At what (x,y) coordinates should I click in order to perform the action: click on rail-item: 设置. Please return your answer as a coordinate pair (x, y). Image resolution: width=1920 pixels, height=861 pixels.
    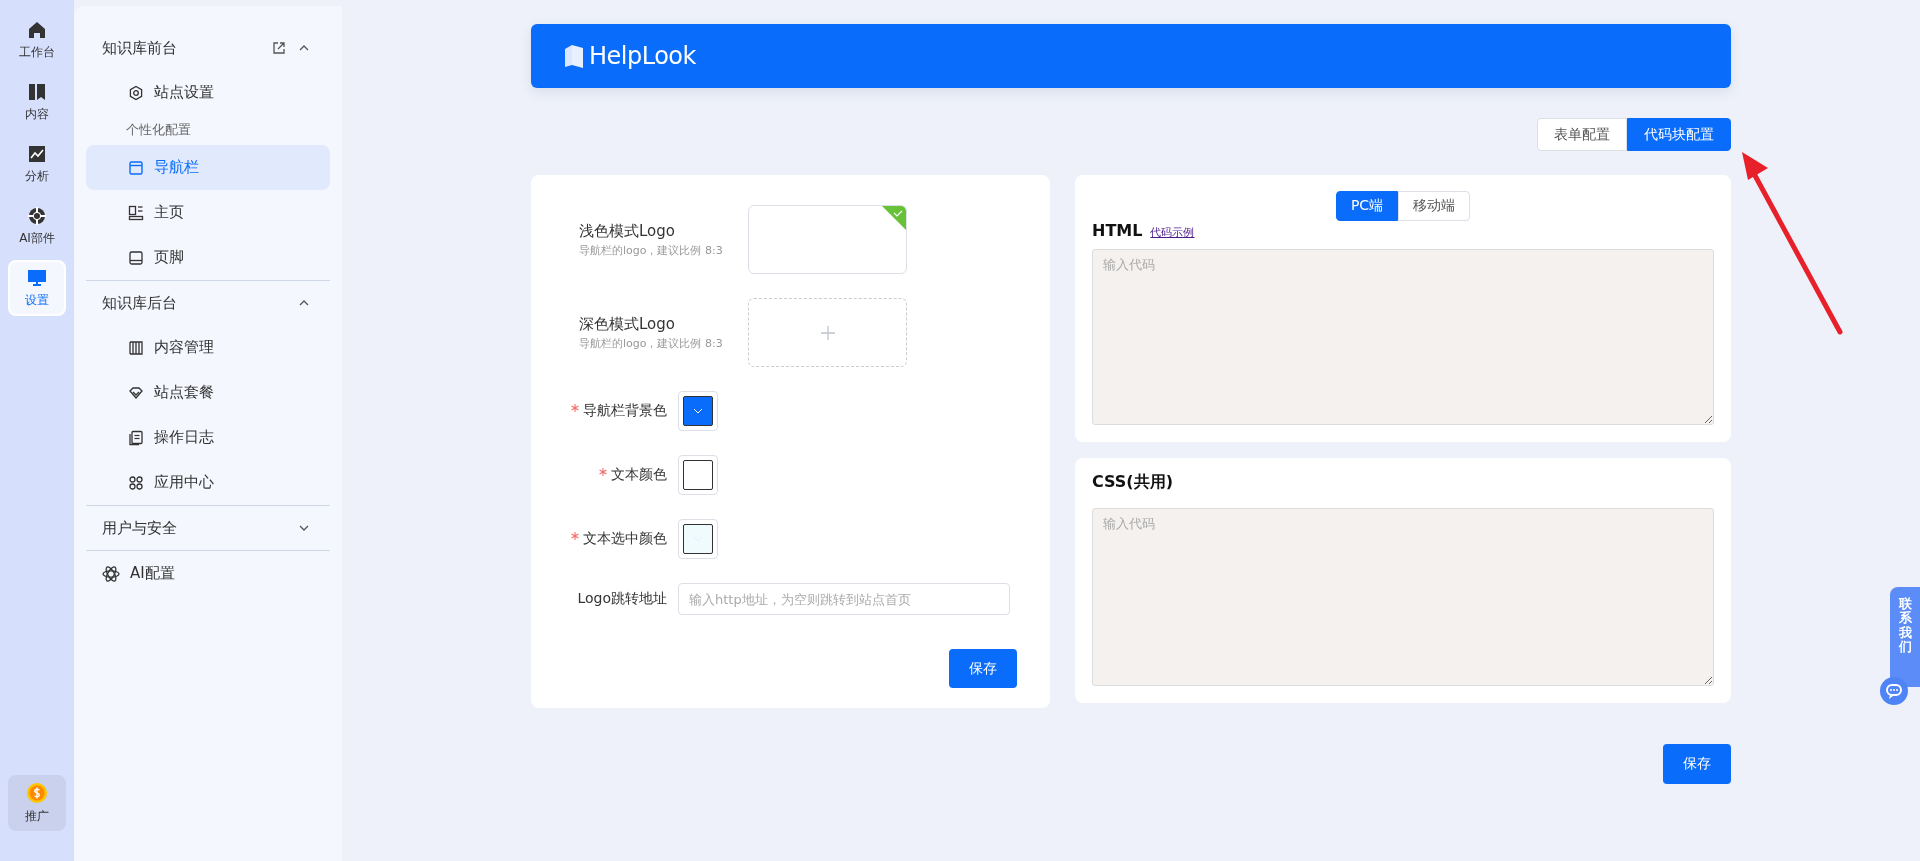
    Looking at the image, I should click on (37, 288).